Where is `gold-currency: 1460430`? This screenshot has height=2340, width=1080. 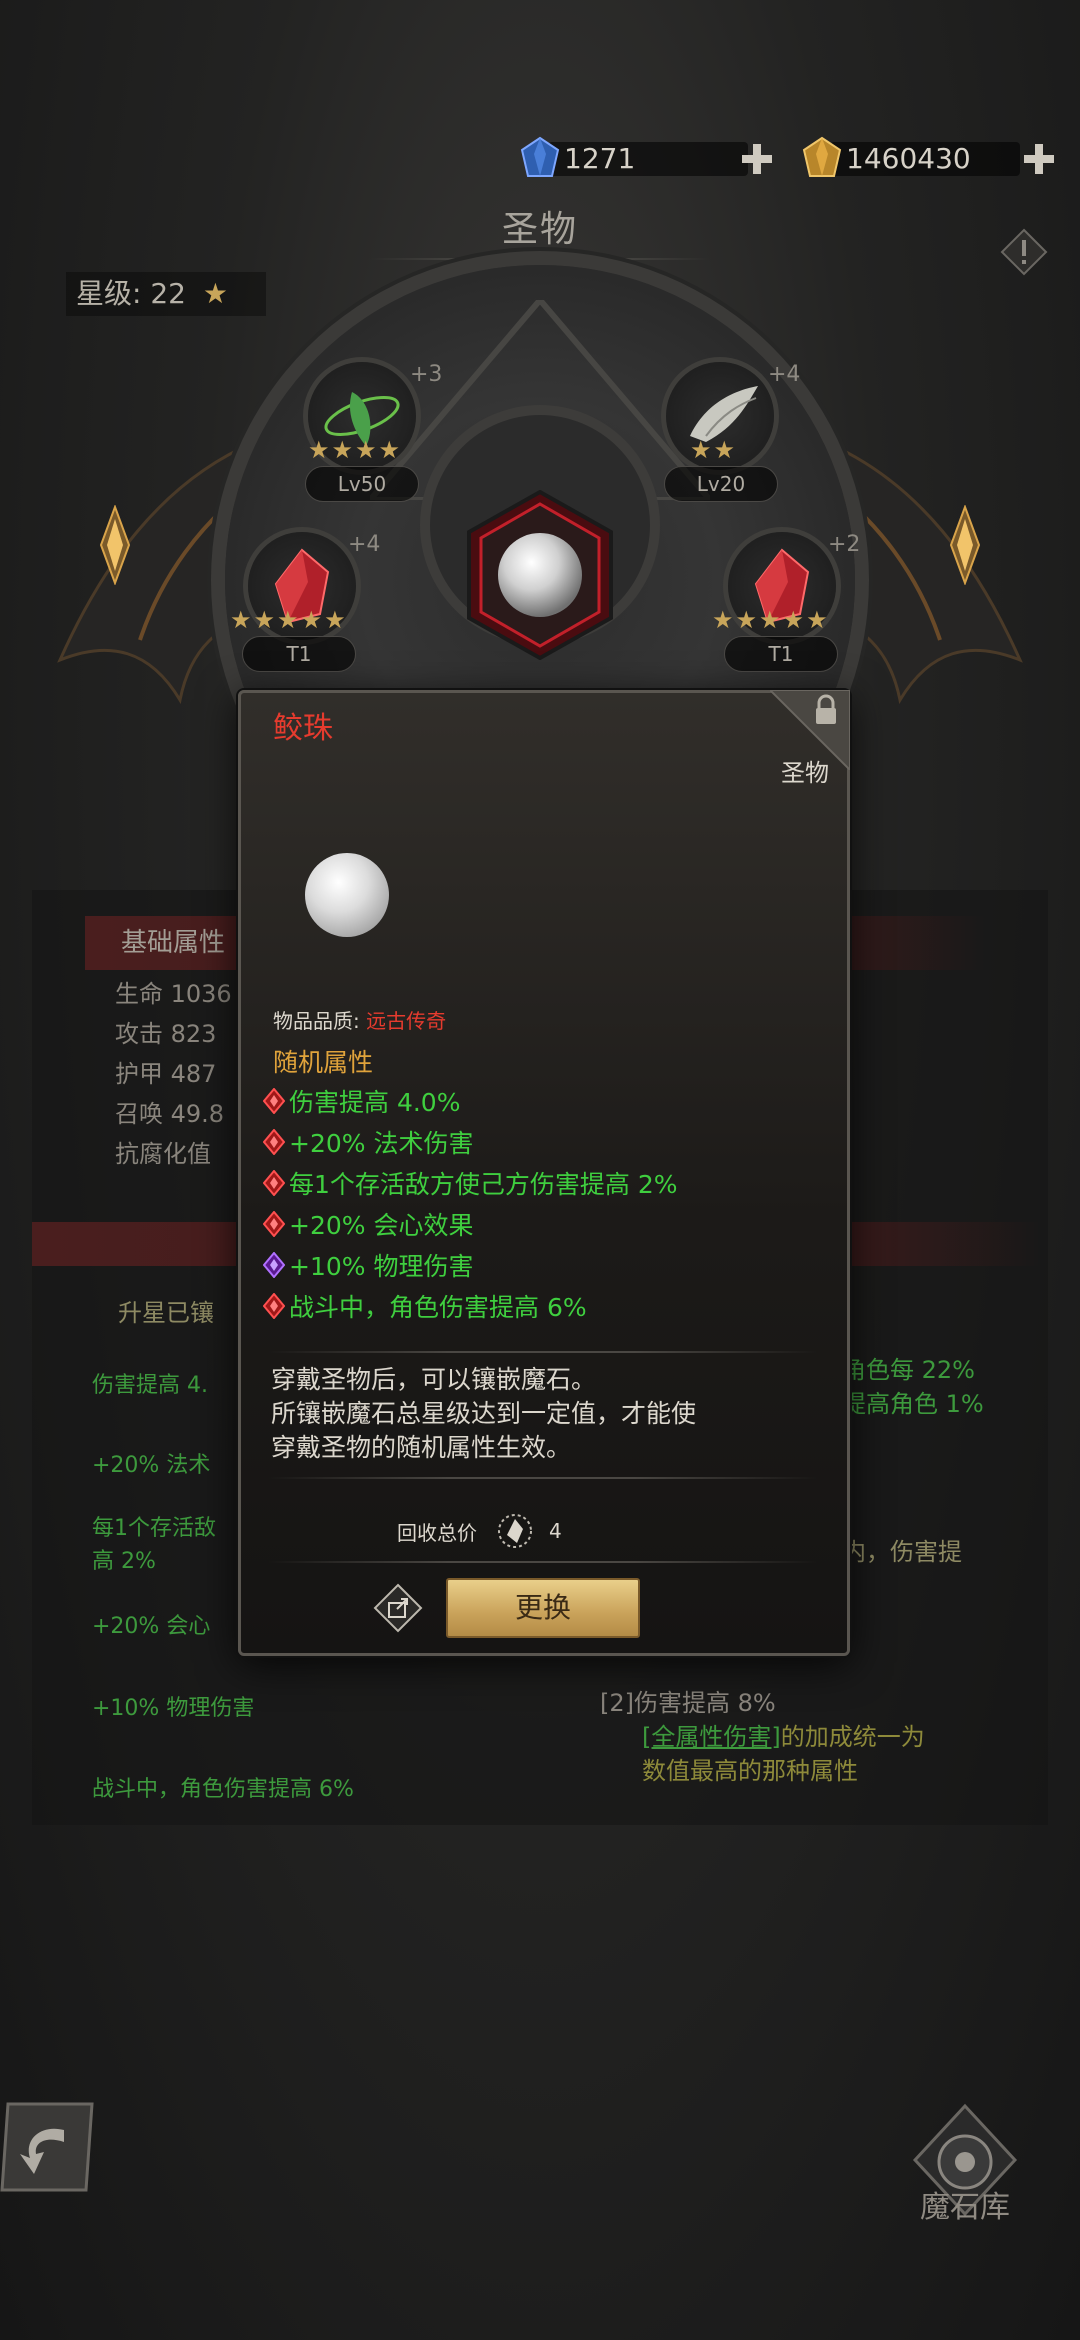
gold-currency: 1460430 is located at coordinates (928, 157).